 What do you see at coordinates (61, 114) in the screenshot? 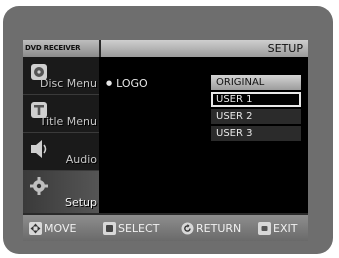
I see `sidebar-item-title-menu: Title Menu` at bounding box center [61, 114].